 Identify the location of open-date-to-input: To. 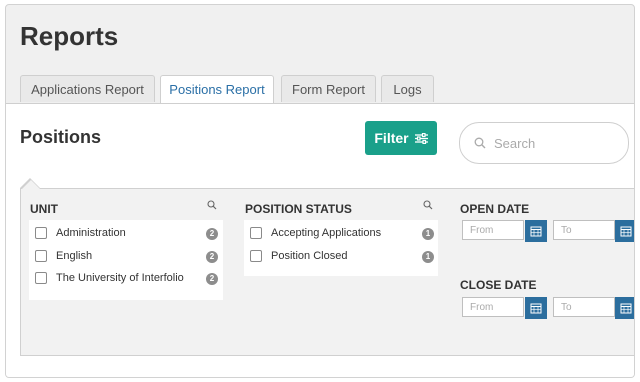
(584, 230).